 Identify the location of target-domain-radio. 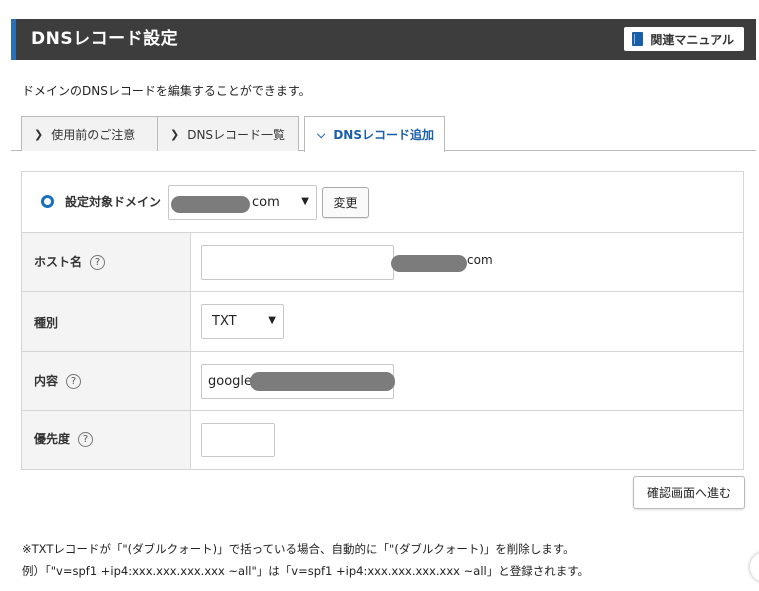
(47, 201).